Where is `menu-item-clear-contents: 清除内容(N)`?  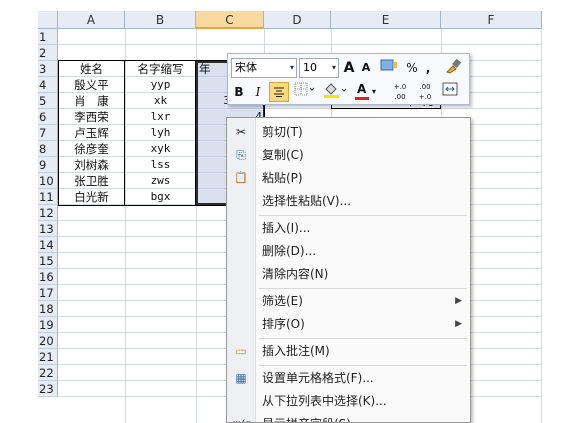 menu-item-clear-contents: 清除内容(N) is located at coordinates (348, 274).